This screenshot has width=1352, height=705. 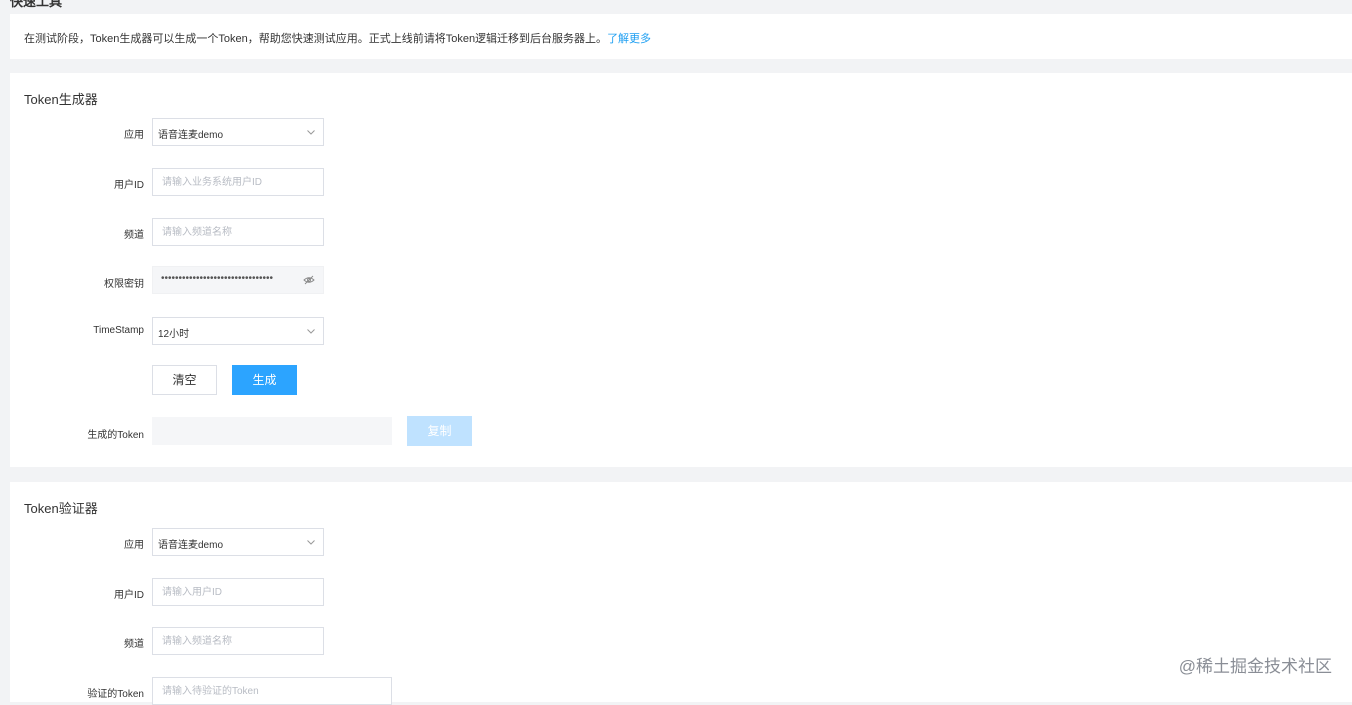 What do you see at coordinates (264, 380) in the screenshot?
I see `generate-button: 生成` at bounding box center [264, 380].